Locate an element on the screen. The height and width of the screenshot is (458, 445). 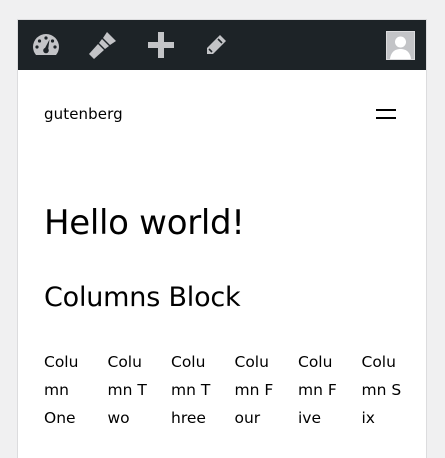
new-content-button is located at coordinates (161, 45).